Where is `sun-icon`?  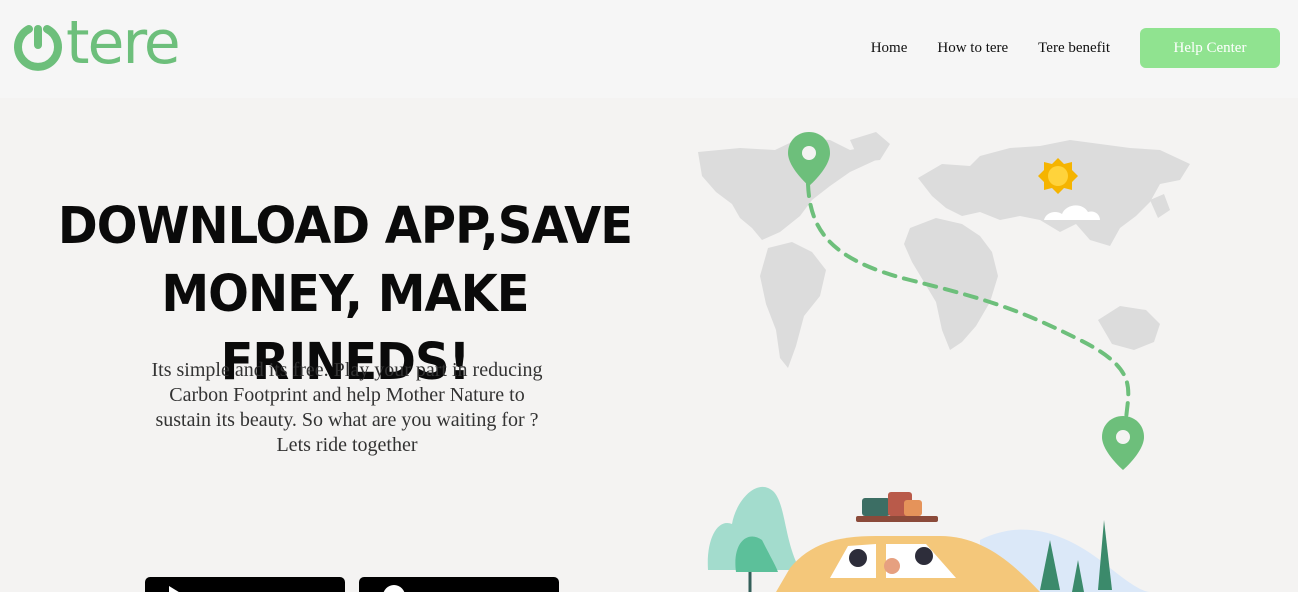
sun-icon is located at coordinates (1058, 176).